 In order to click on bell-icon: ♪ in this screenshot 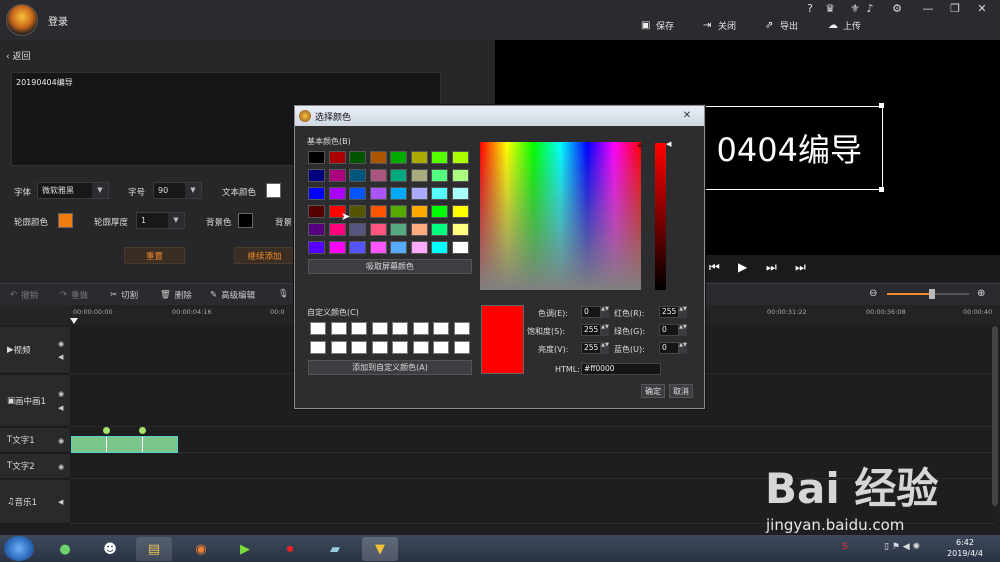, I will do `click(870, 8)`.